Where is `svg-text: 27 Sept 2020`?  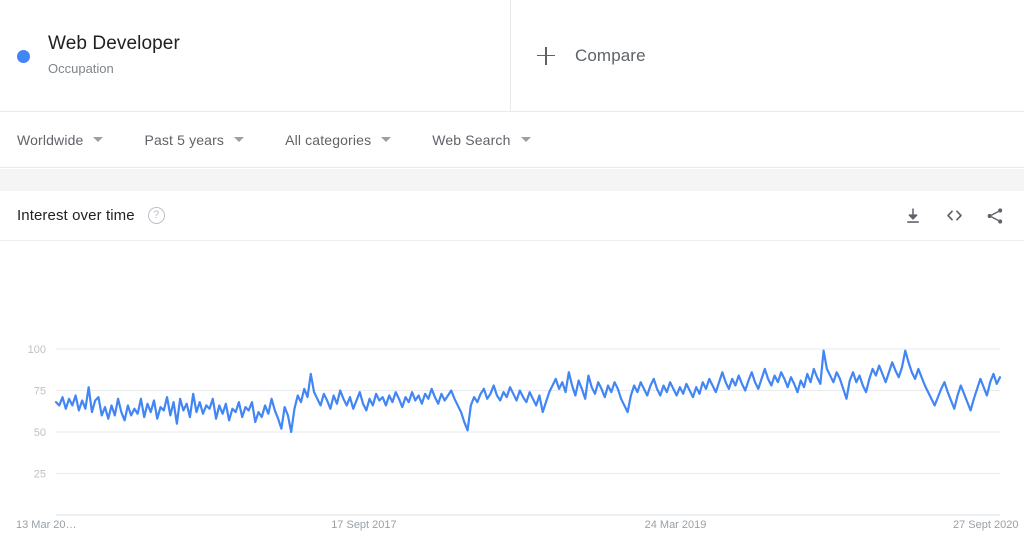
svg-text: 27 Sept 2020 is located at coordinates (985, 525).